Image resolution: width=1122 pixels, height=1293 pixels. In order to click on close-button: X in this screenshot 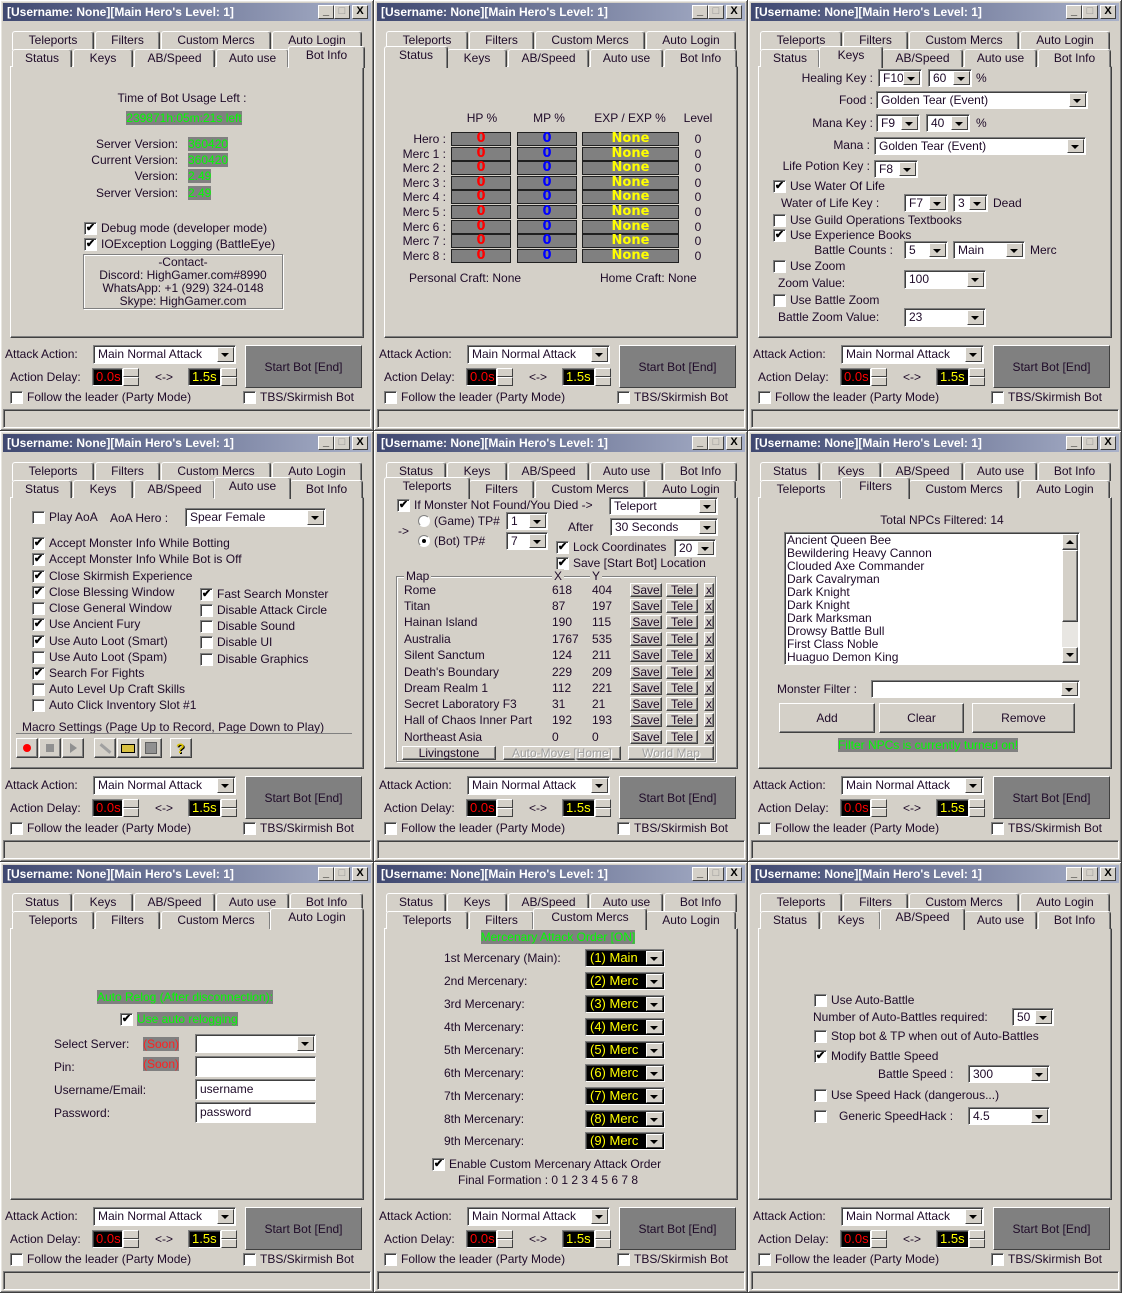, I will do `click(1108, 443)`.